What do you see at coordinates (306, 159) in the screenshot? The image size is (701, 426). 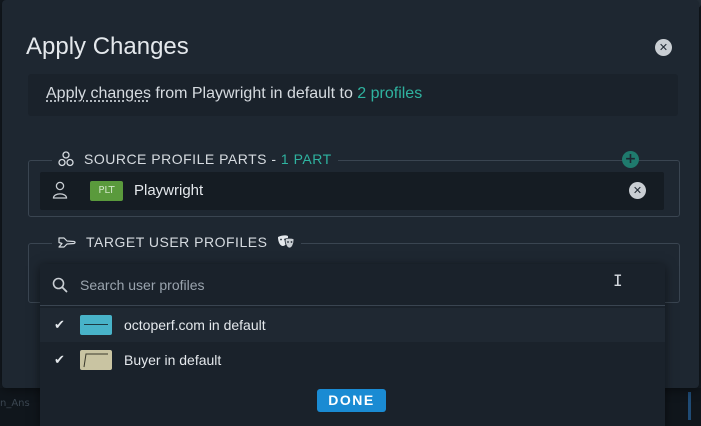 I see `source-parts-count: 1 PART` at bounding box center [306, 159].